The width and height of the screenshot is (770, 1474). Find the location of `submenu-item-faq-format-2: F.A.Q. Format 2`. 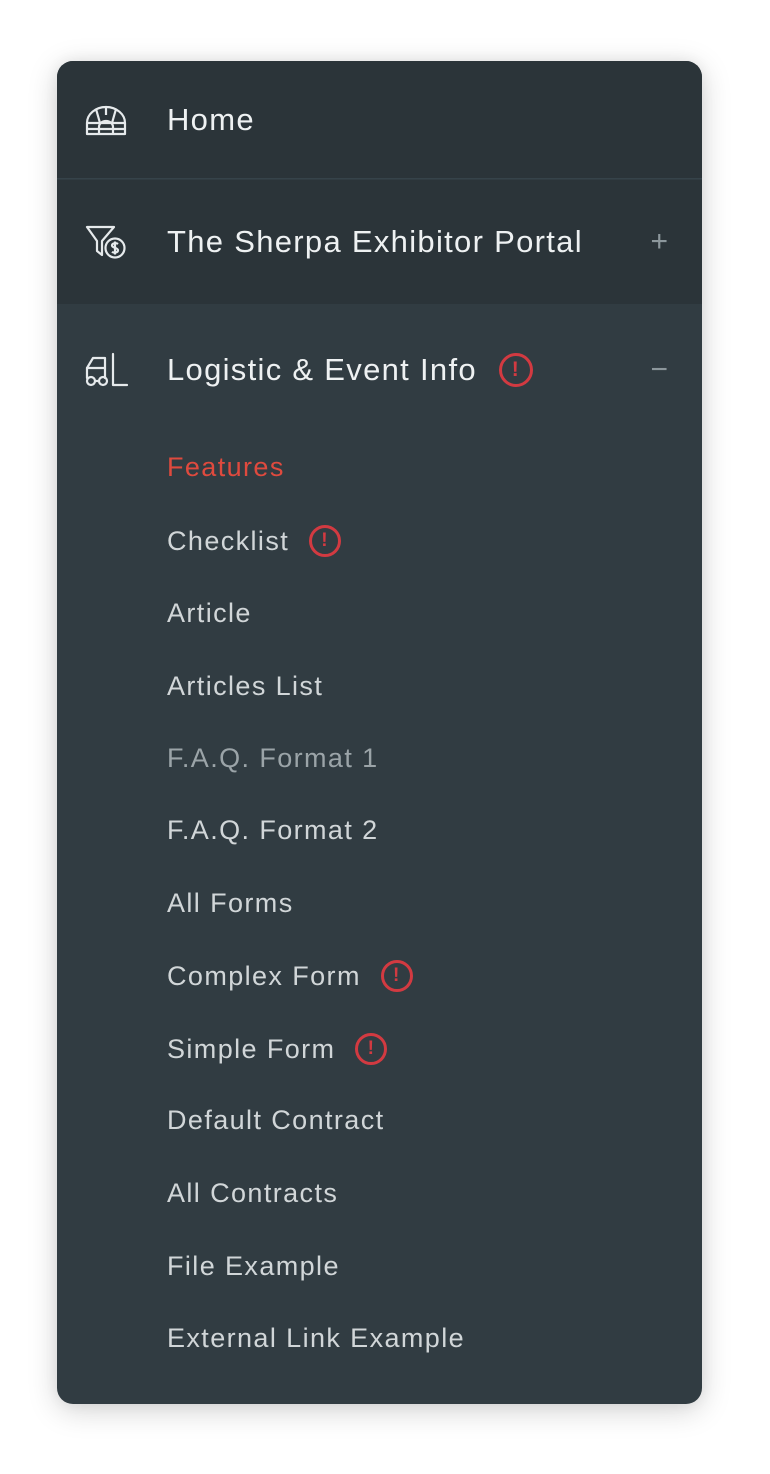

submenu-item-faq-format-2: F.A.Q. Format 2 is located at coordinates (273, 830).